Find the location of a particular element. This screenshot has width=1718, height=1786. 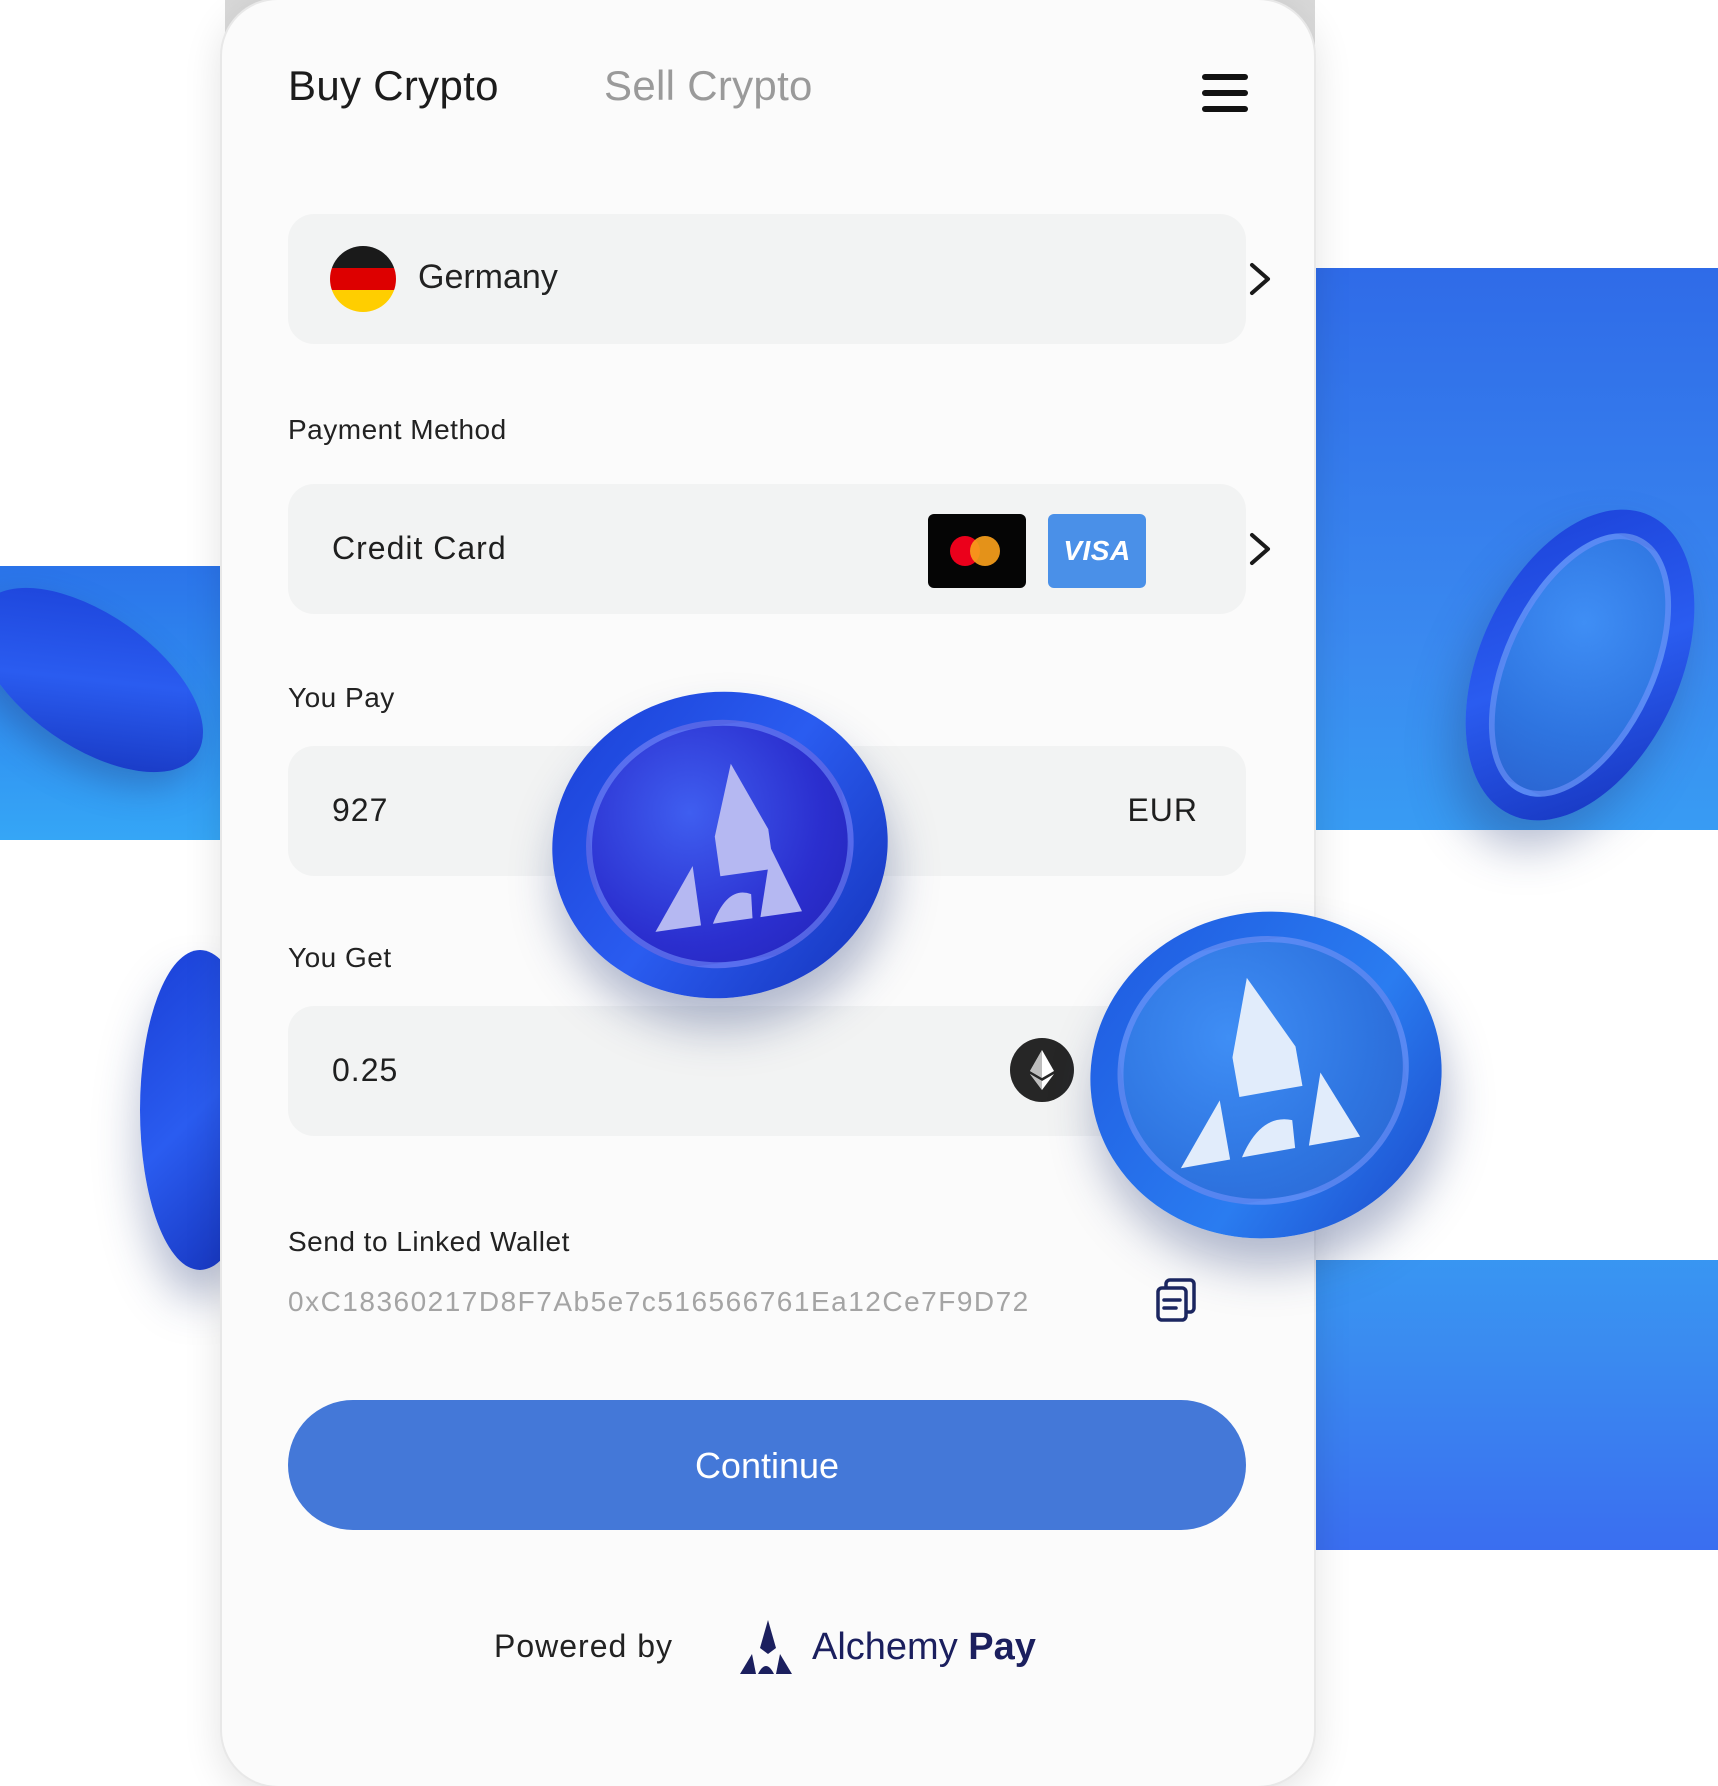

alchemy-pay-wordmark: Alchemy Pay is located at coordinates (924, 1647).